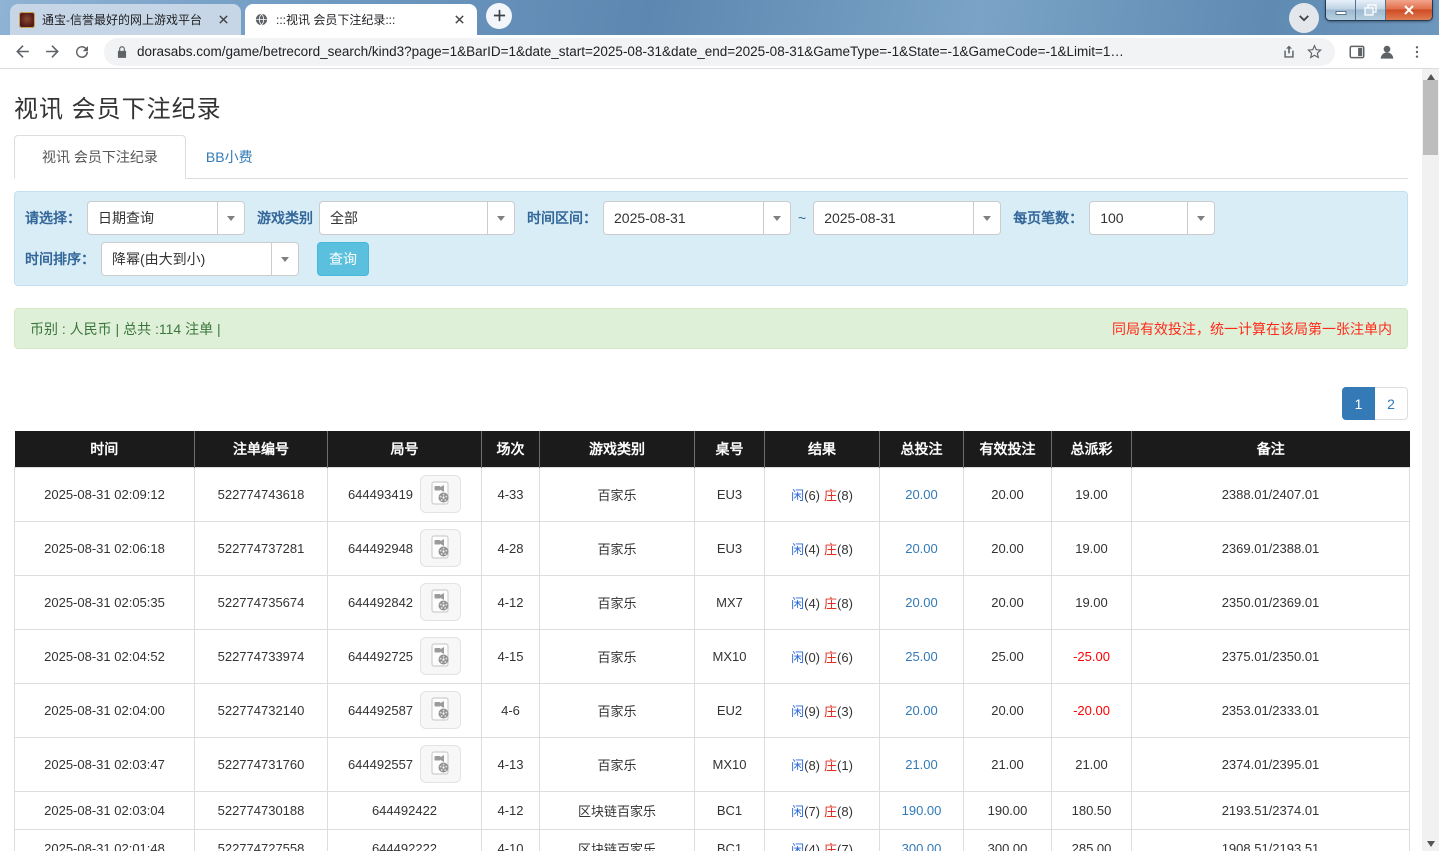  What do you see at coordinates (510, 494) in the screenshot?
I see `cell-session: 4-33` at bounding box center [510, 494].